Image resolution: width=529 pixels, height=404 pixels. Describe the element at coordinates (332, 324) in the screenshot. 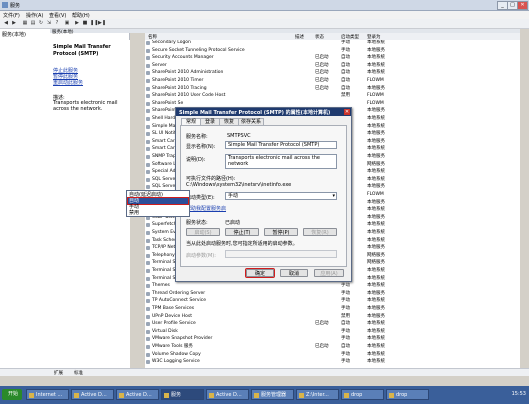

I see `service-row: User Profile Service 已启动 自动 本地系统` at that location.